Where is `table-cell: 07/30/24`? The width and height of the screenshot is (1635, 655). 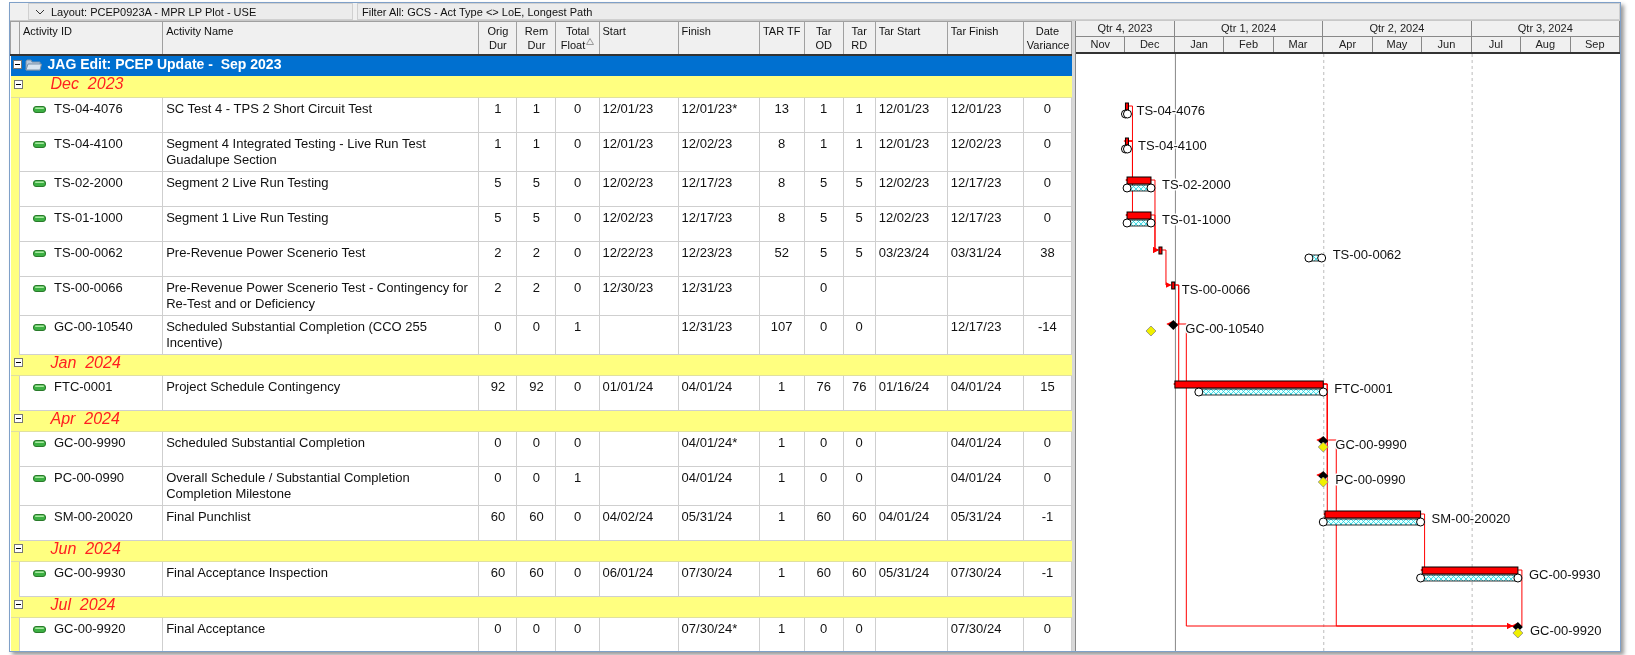
table-cell: 07/30/24 is located at coordinates (719, 578).